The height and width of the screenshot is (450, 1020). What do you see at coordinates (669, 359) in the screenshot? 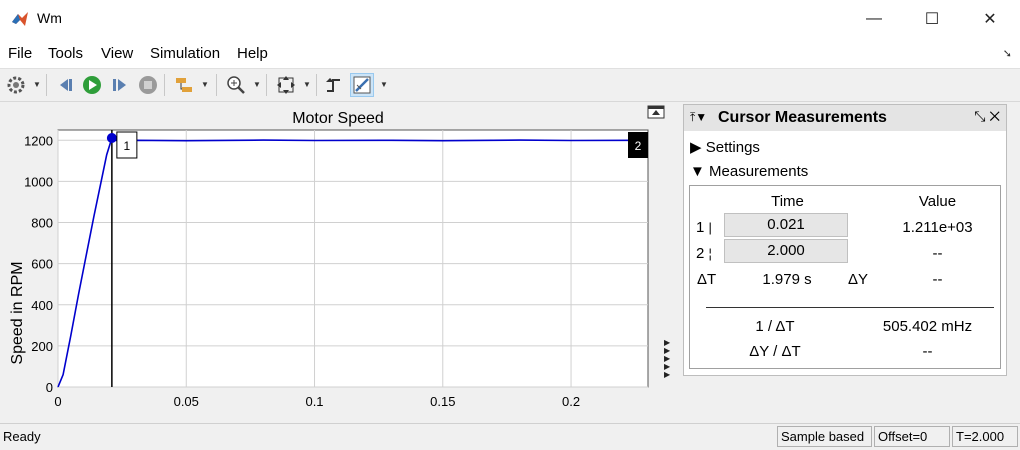
I see `collapse-arrows-icon: ▶ ▶ ▶ ▶ ▶` at bounding box center [669, 359].